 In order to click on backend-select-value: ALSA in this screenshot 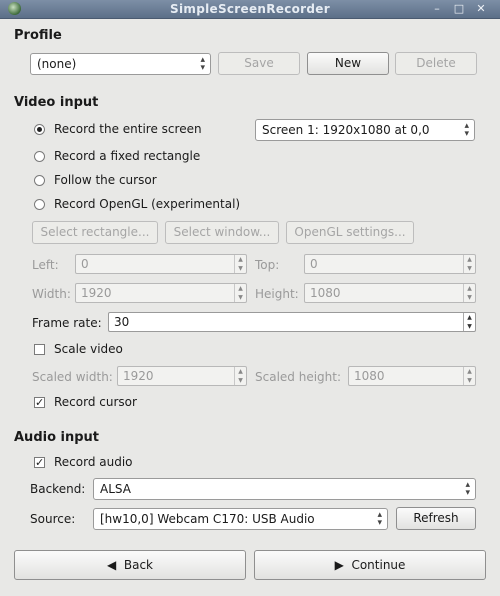, I will do `click(115, 489)`.